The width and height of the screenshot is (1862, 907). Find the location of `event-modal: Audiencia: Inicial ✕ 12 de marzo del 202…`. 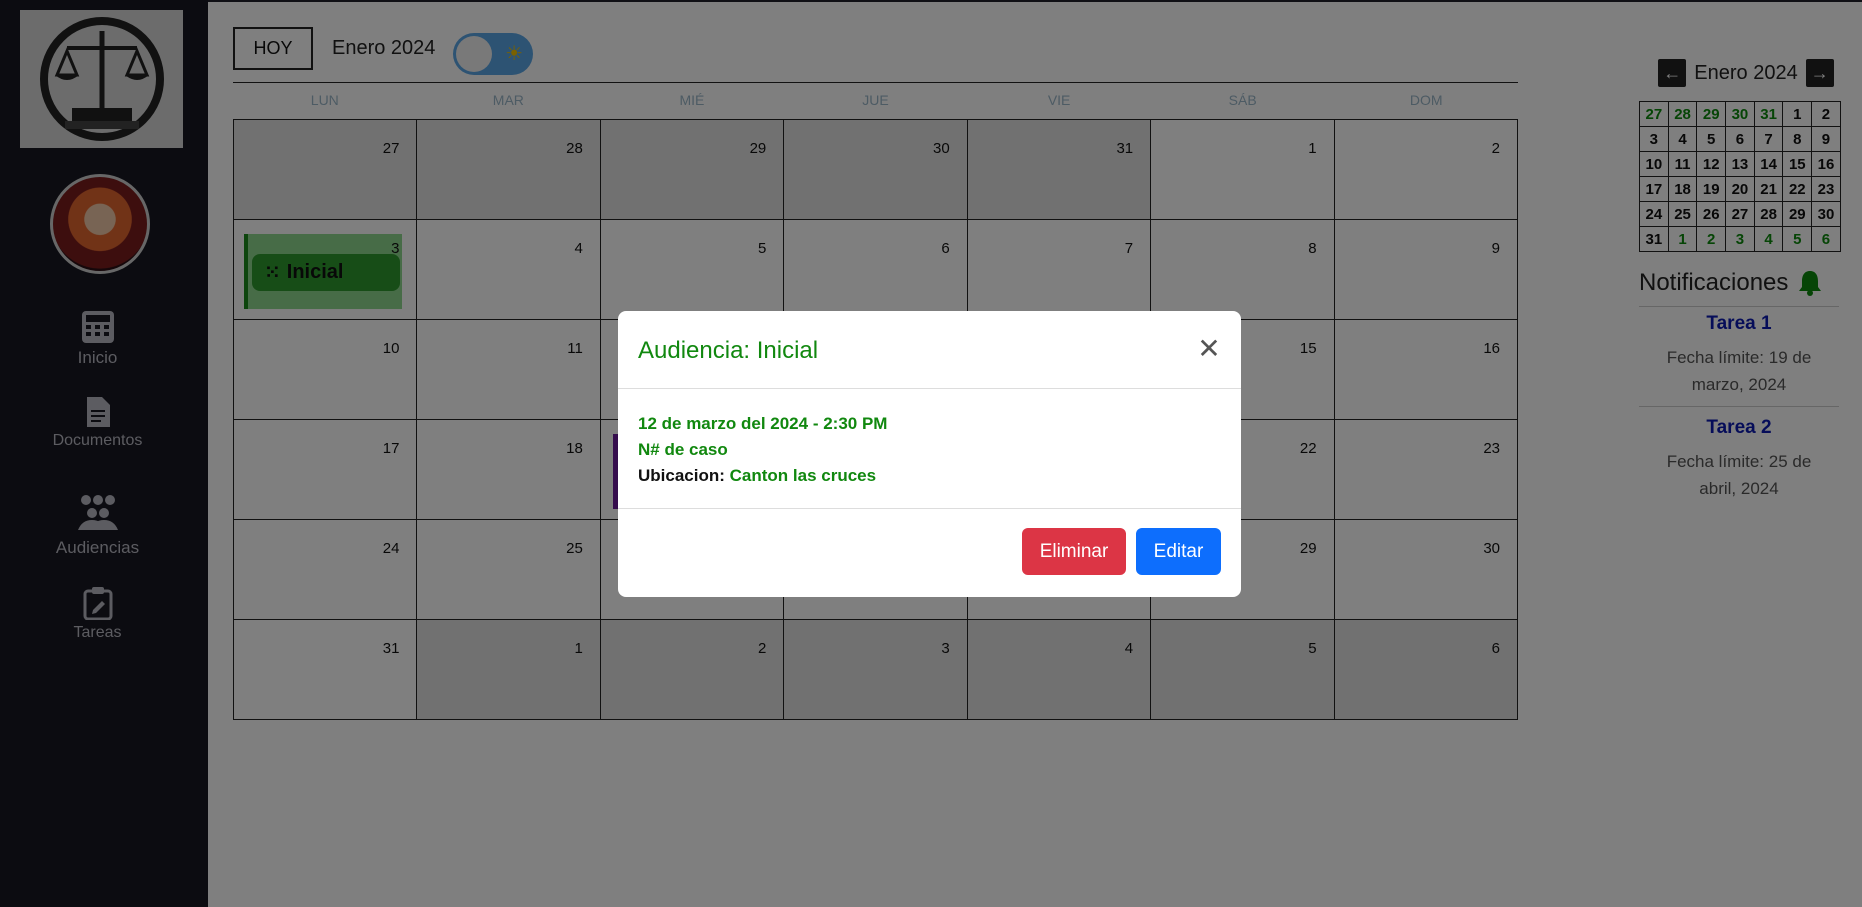

event-modal: Audiencia: Inicial ✕ 12 de marzo del 202… is located at coordinates (929, 454).